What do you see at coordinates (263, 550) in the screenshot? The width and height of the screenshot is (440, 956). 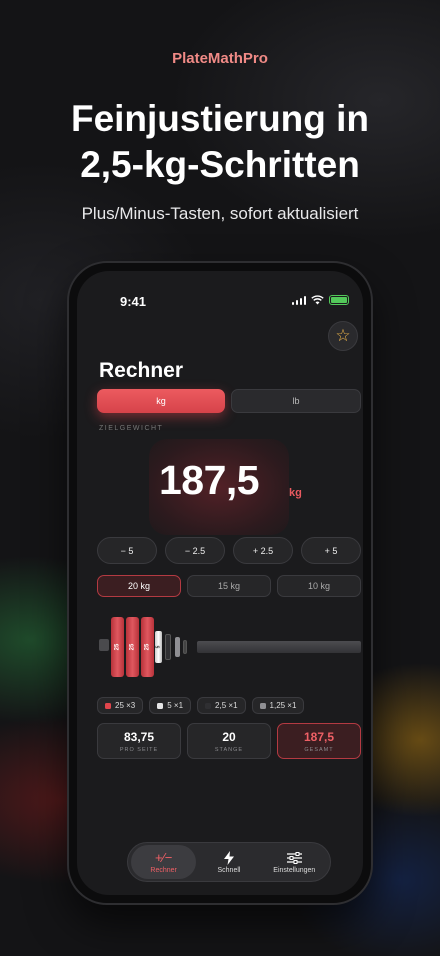 I see `plus-2-5-button: + 2.5` at bounding box center [263, 550].